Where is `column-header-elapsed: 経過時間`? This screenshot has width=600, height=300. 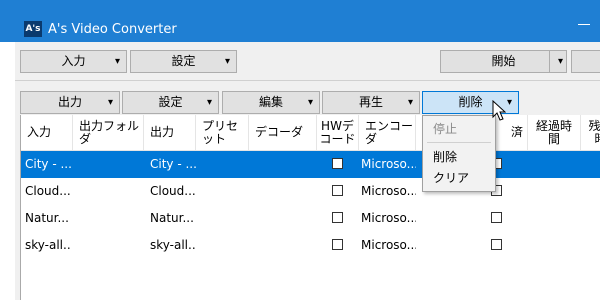
column-header-elapsed: 経過時間 is located at coordinates (554, 132).